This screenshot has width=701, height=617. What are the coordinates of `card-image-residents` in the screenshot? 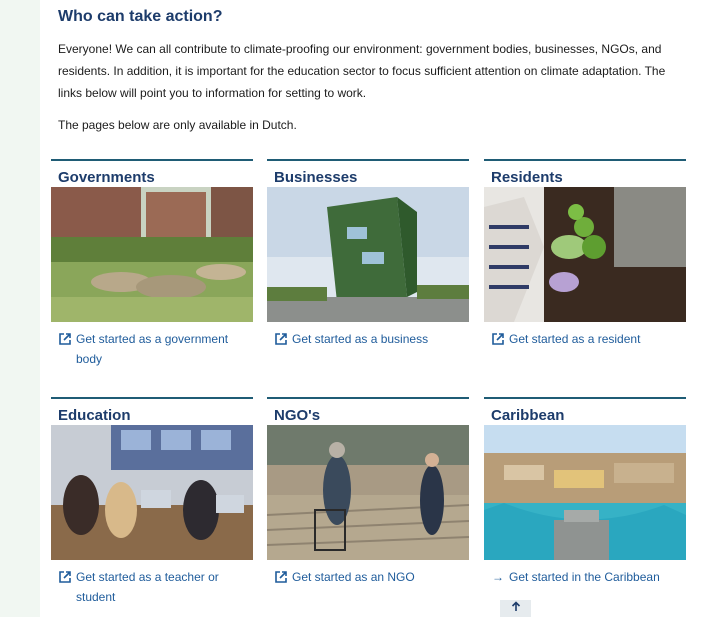 It's located at (585, 254).